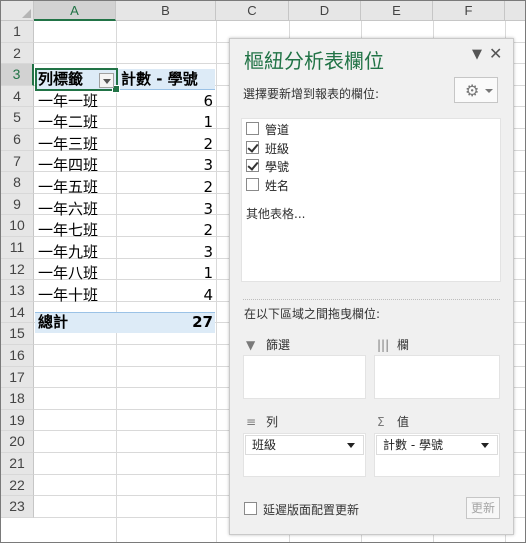 The height and width of the screenshot is (543, 526). I want to click on pivot-row-label: 一年五班, so click(77, 187).